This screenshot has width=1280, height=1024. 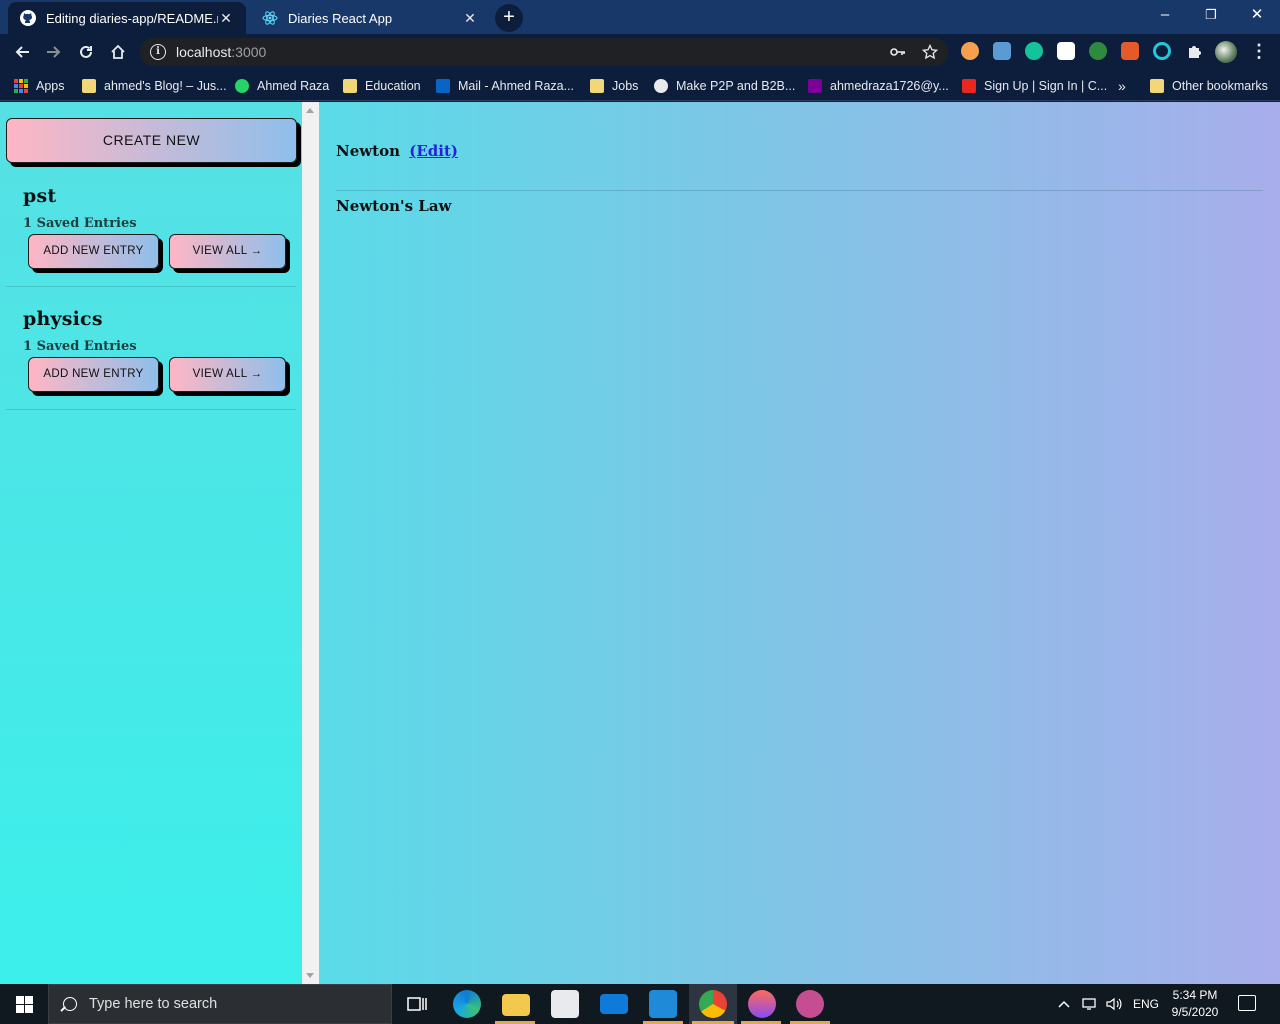 What do you see at coordinates (516, 1005) in the screenshot?
I see `file-explorer-icon` at bounding box center [516, 1005].